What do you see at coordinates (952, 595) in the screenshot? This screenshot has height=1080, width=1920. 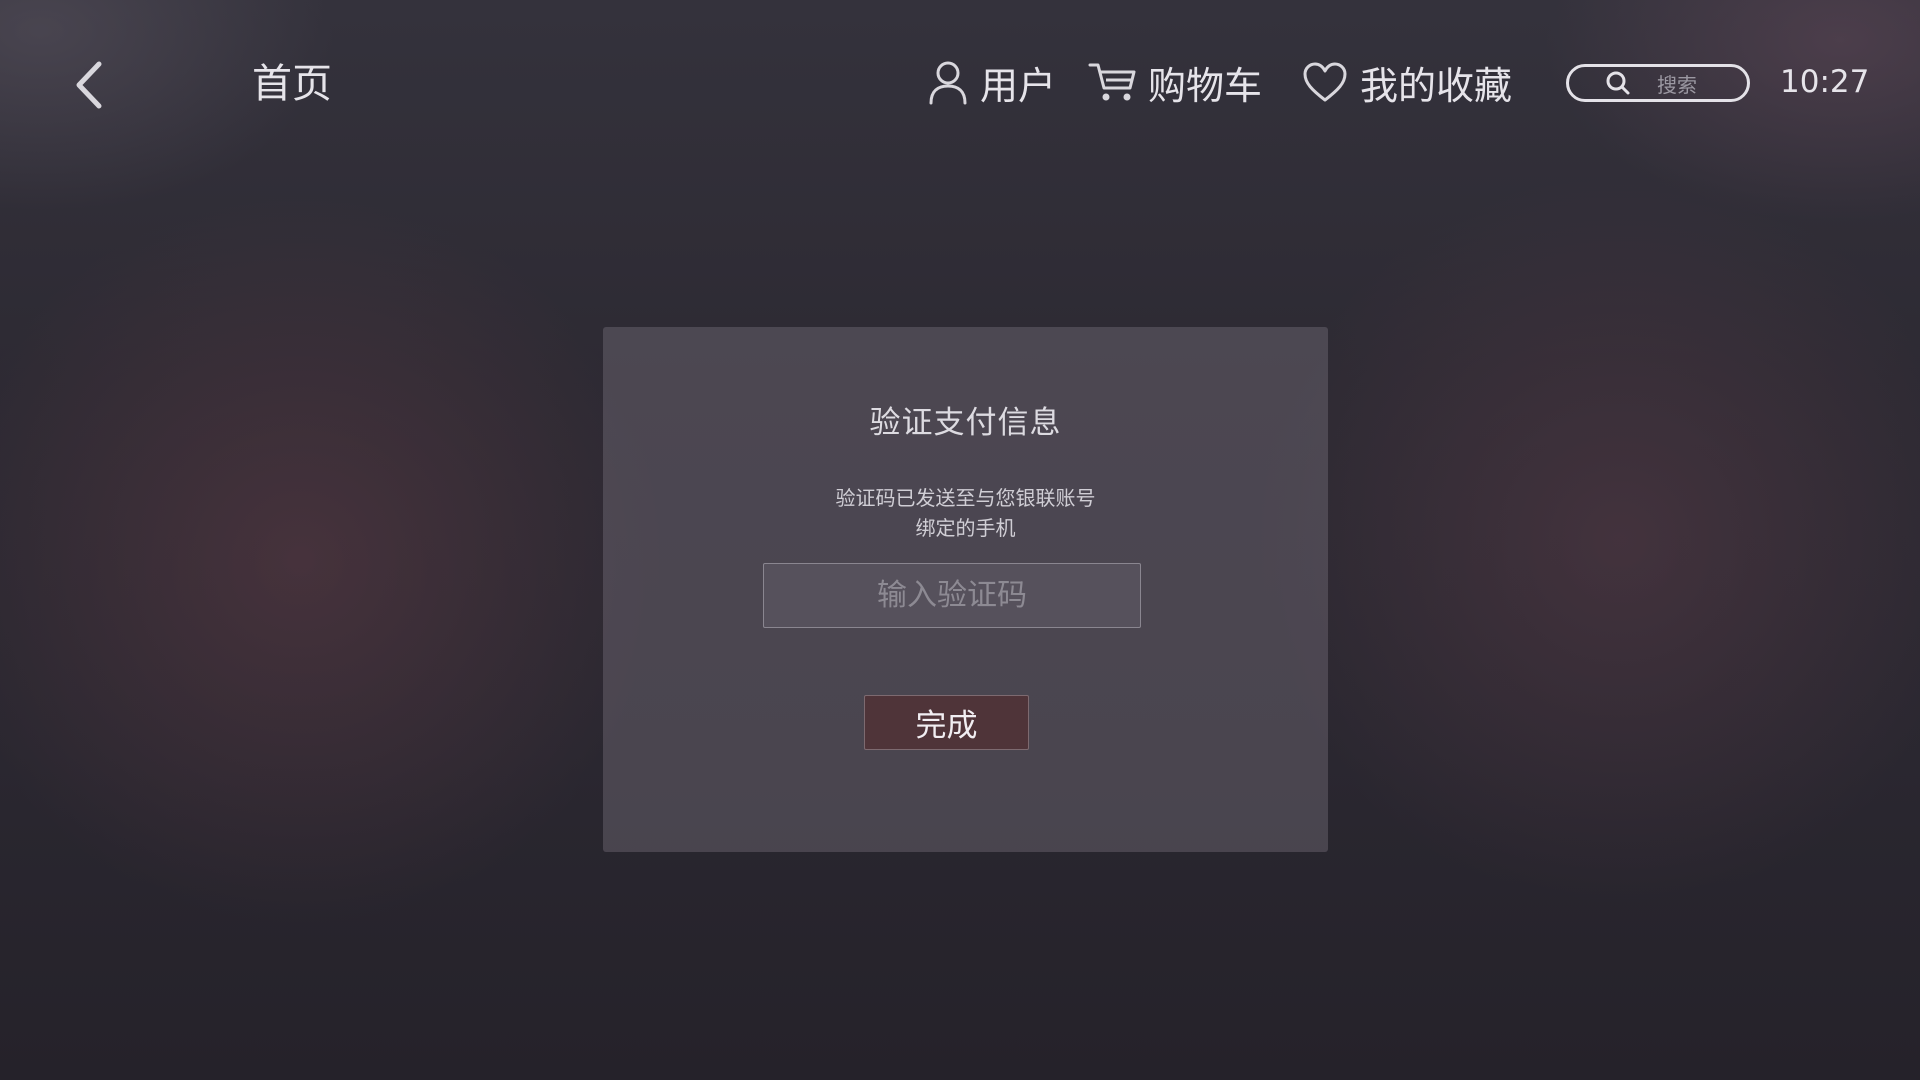 I see `verification-code-input` at bounding box center [952, 595].